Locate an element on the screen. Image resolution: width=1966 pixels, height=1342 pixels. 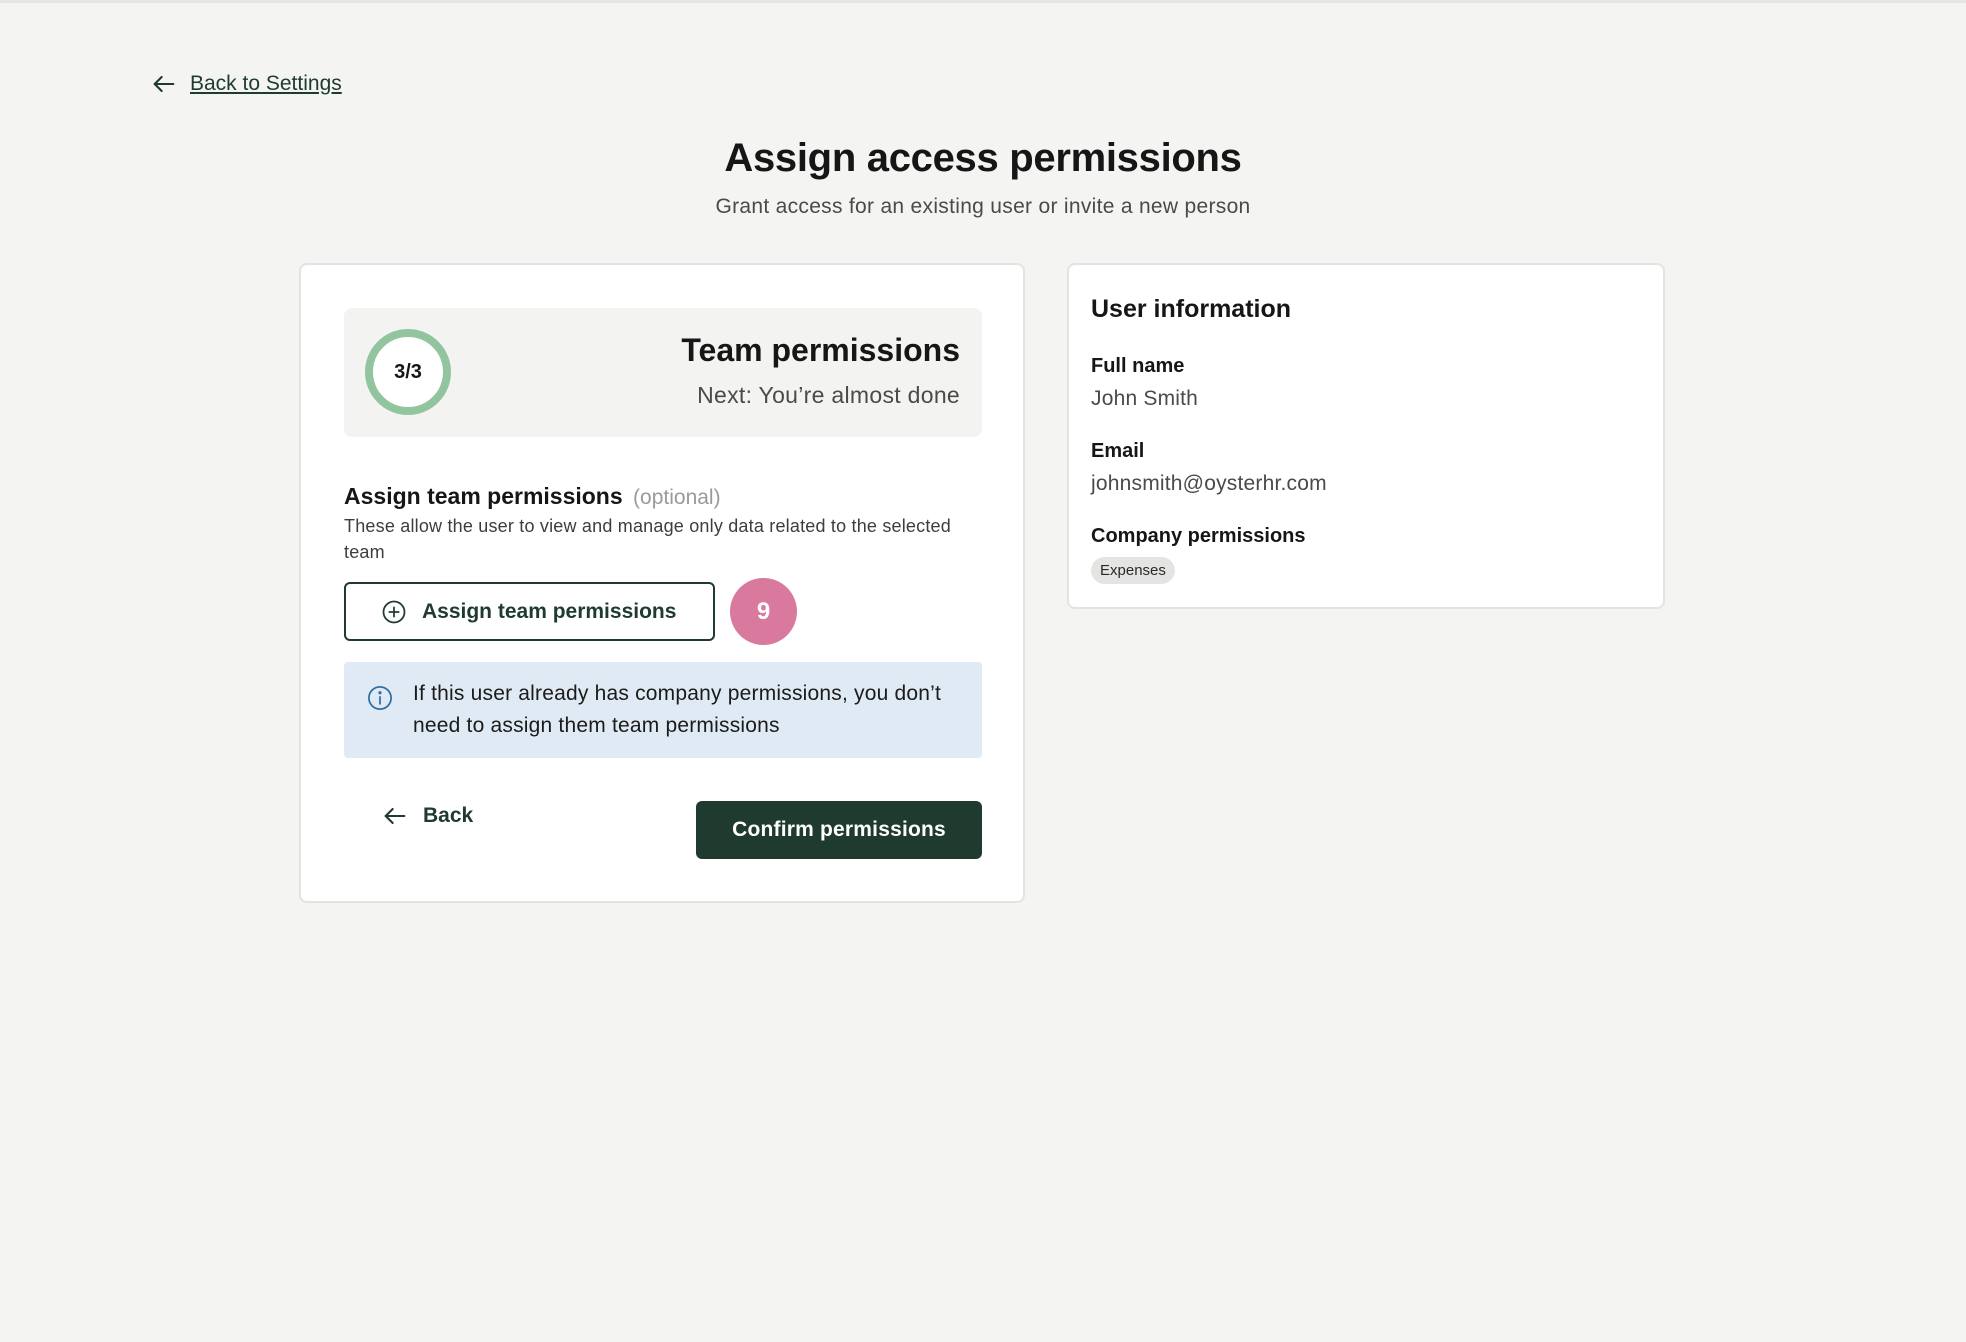
full-name-value: John Smith is located at coordinates (1145, 398).